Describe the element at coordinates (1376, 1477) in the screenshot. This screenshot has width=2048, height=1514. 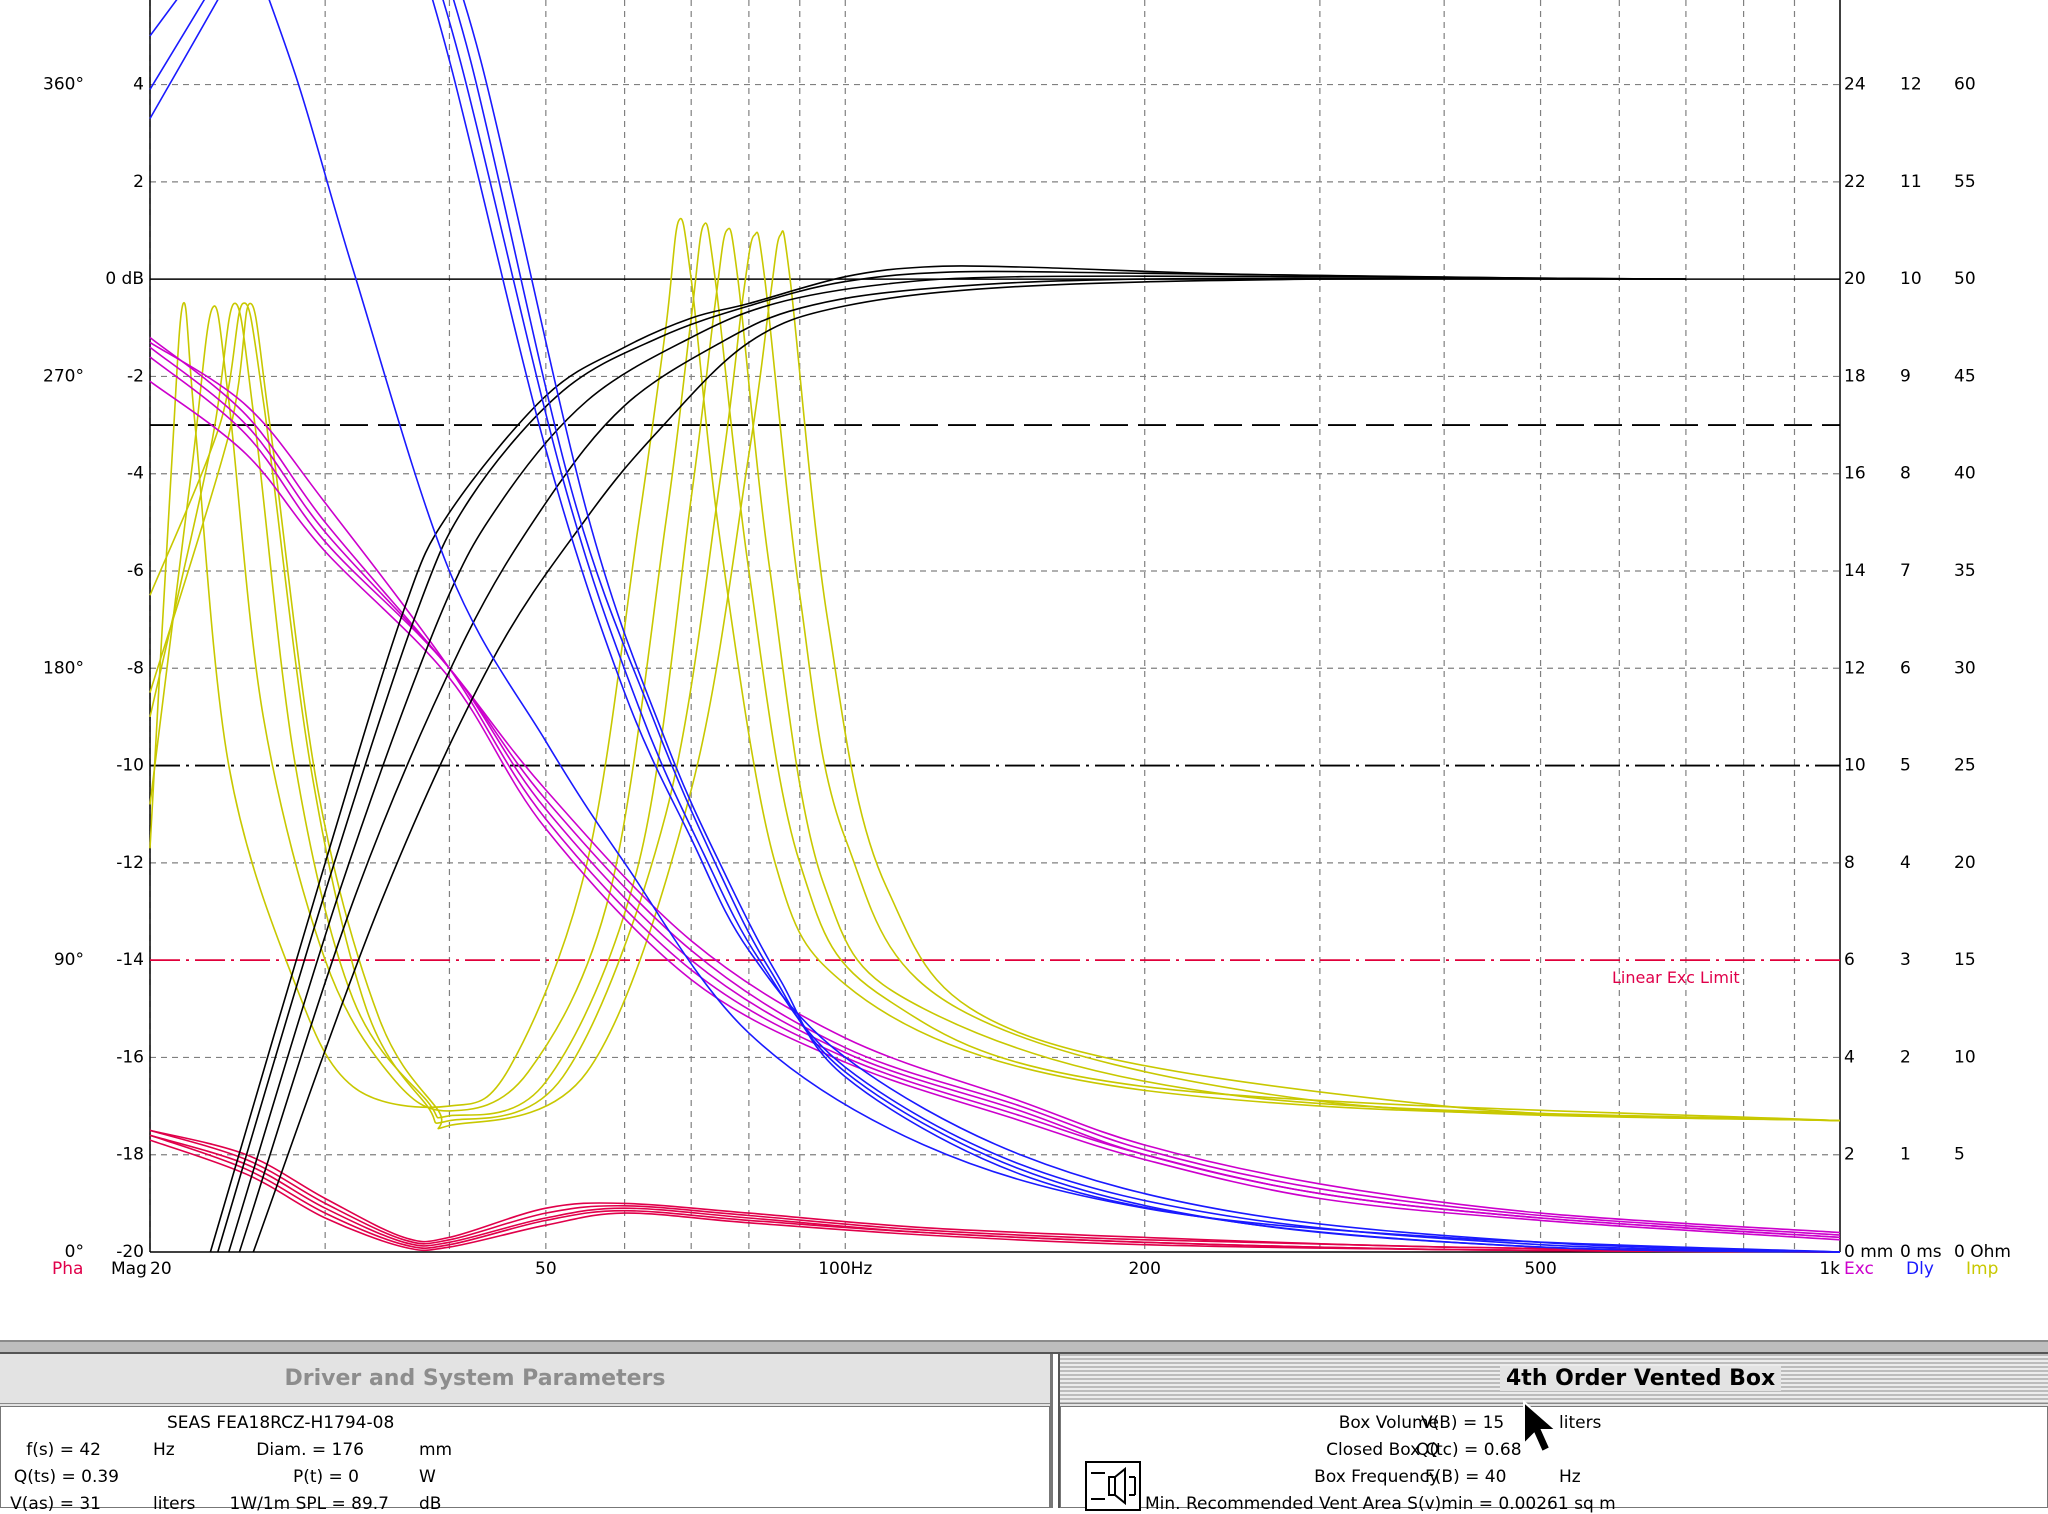
I see `box-frequency-label: Box Frequency` at that location.